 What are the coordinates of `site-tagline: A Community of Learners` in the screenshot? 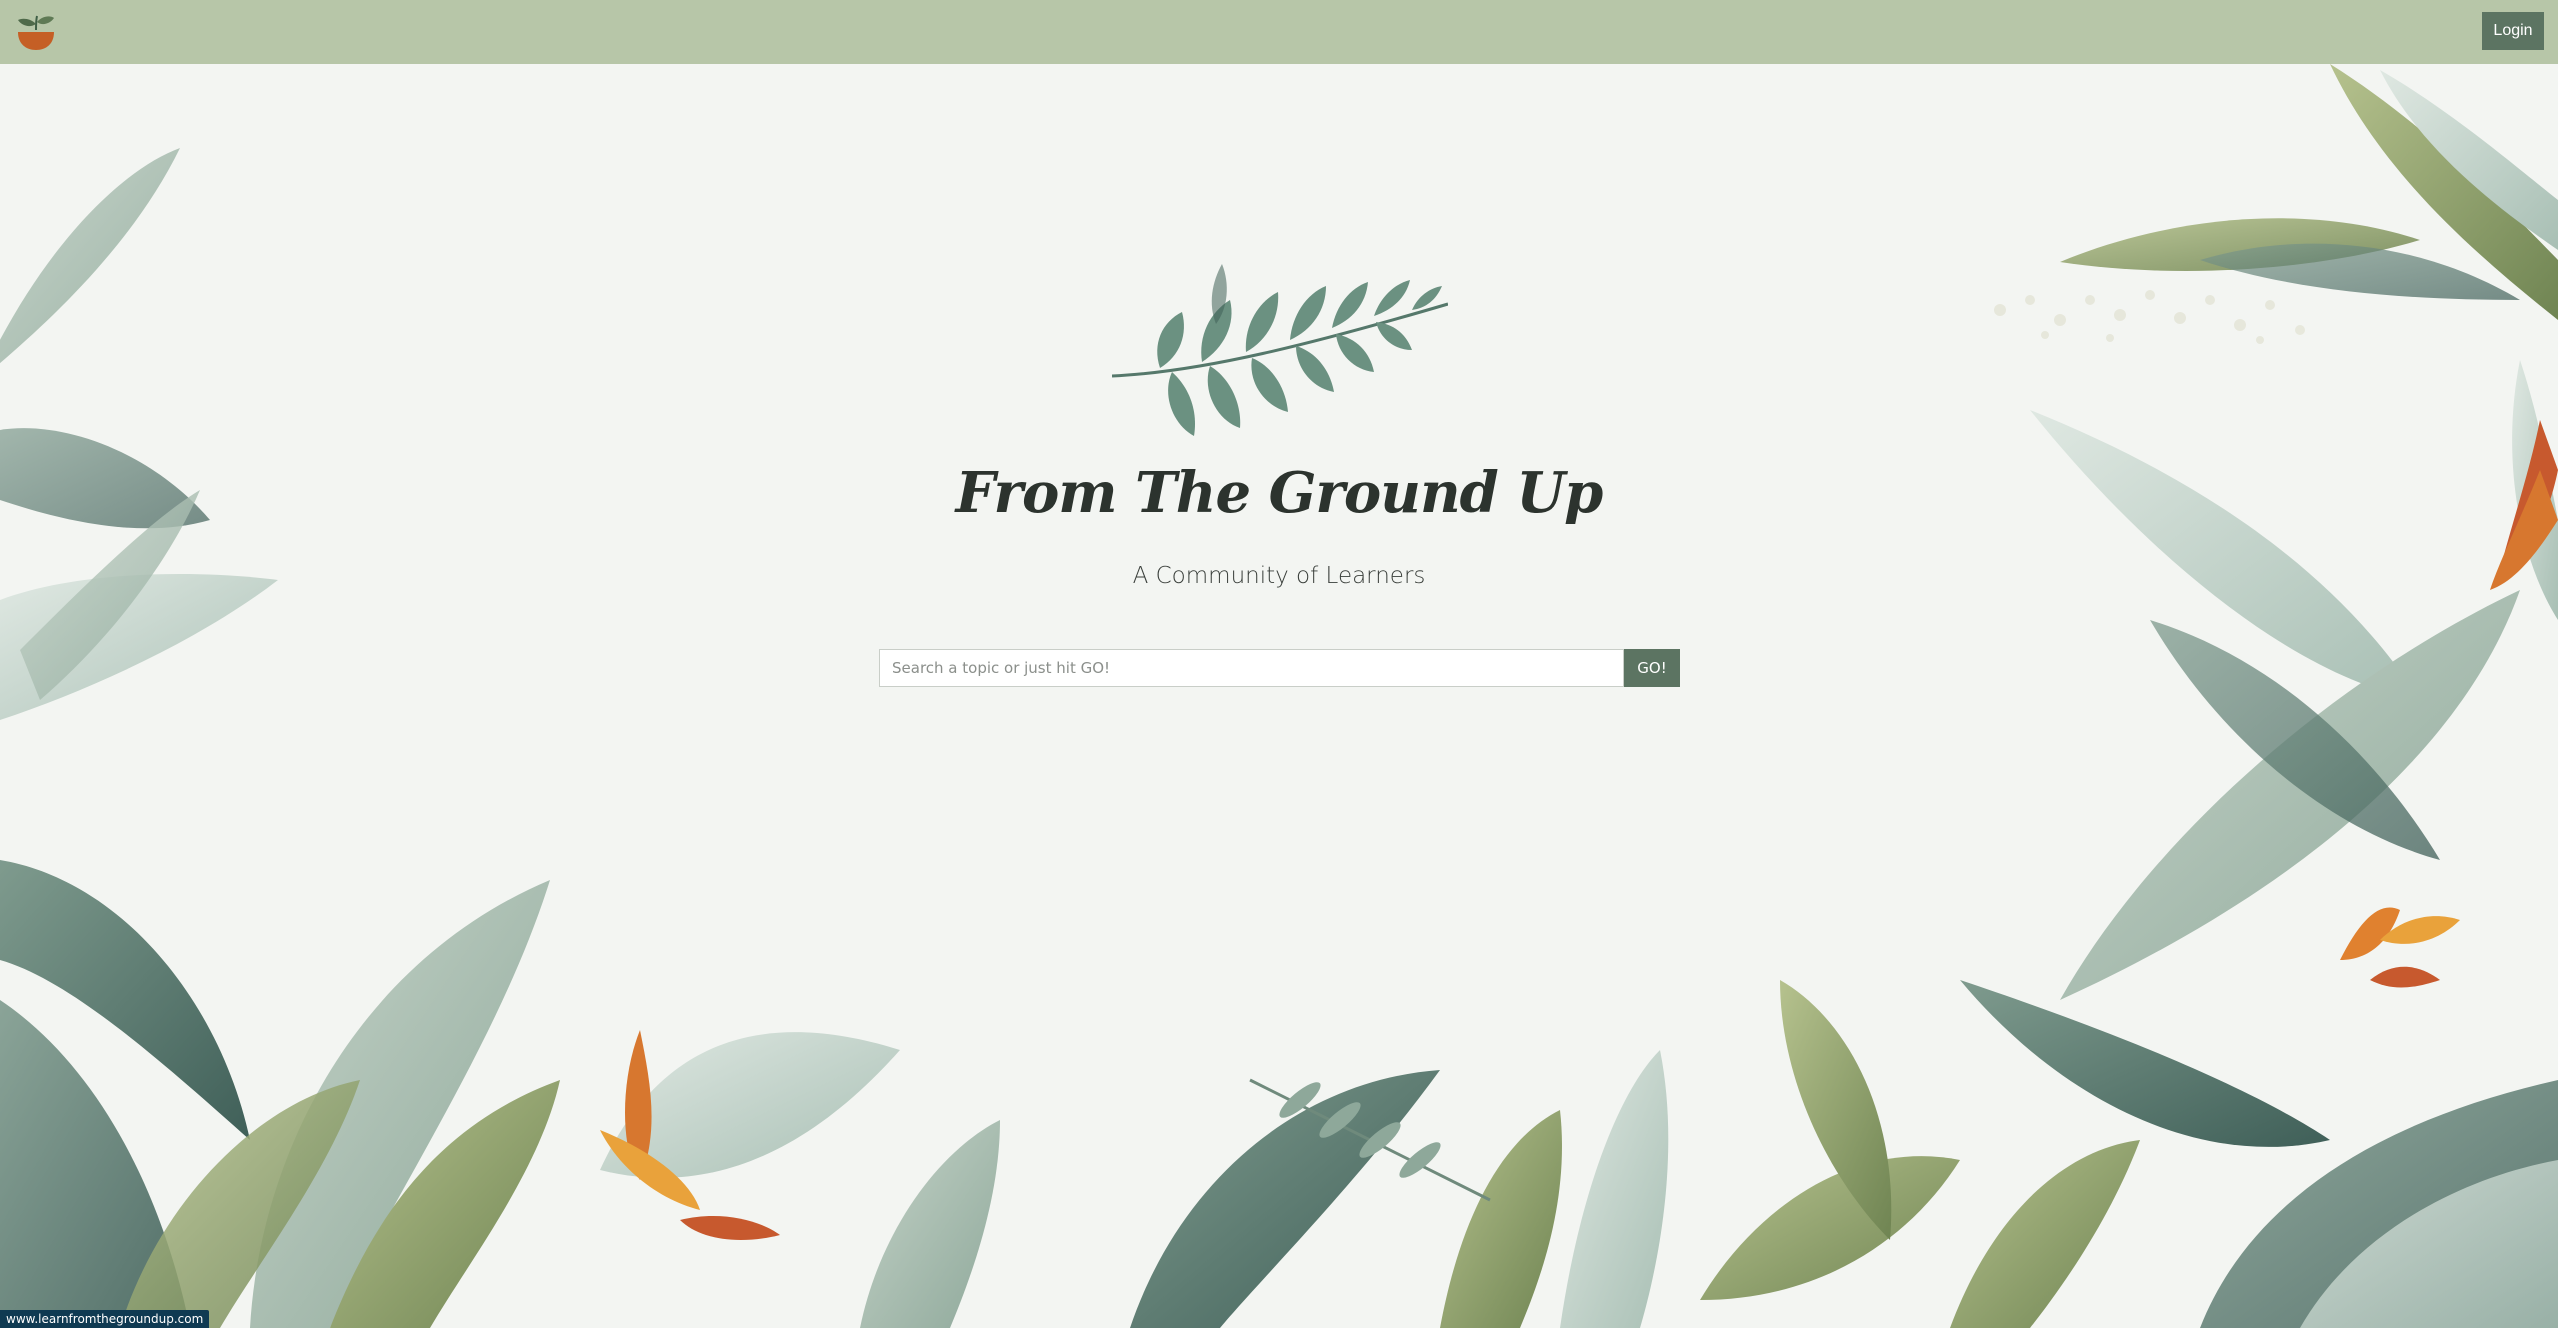 It's located at (1279, 576).